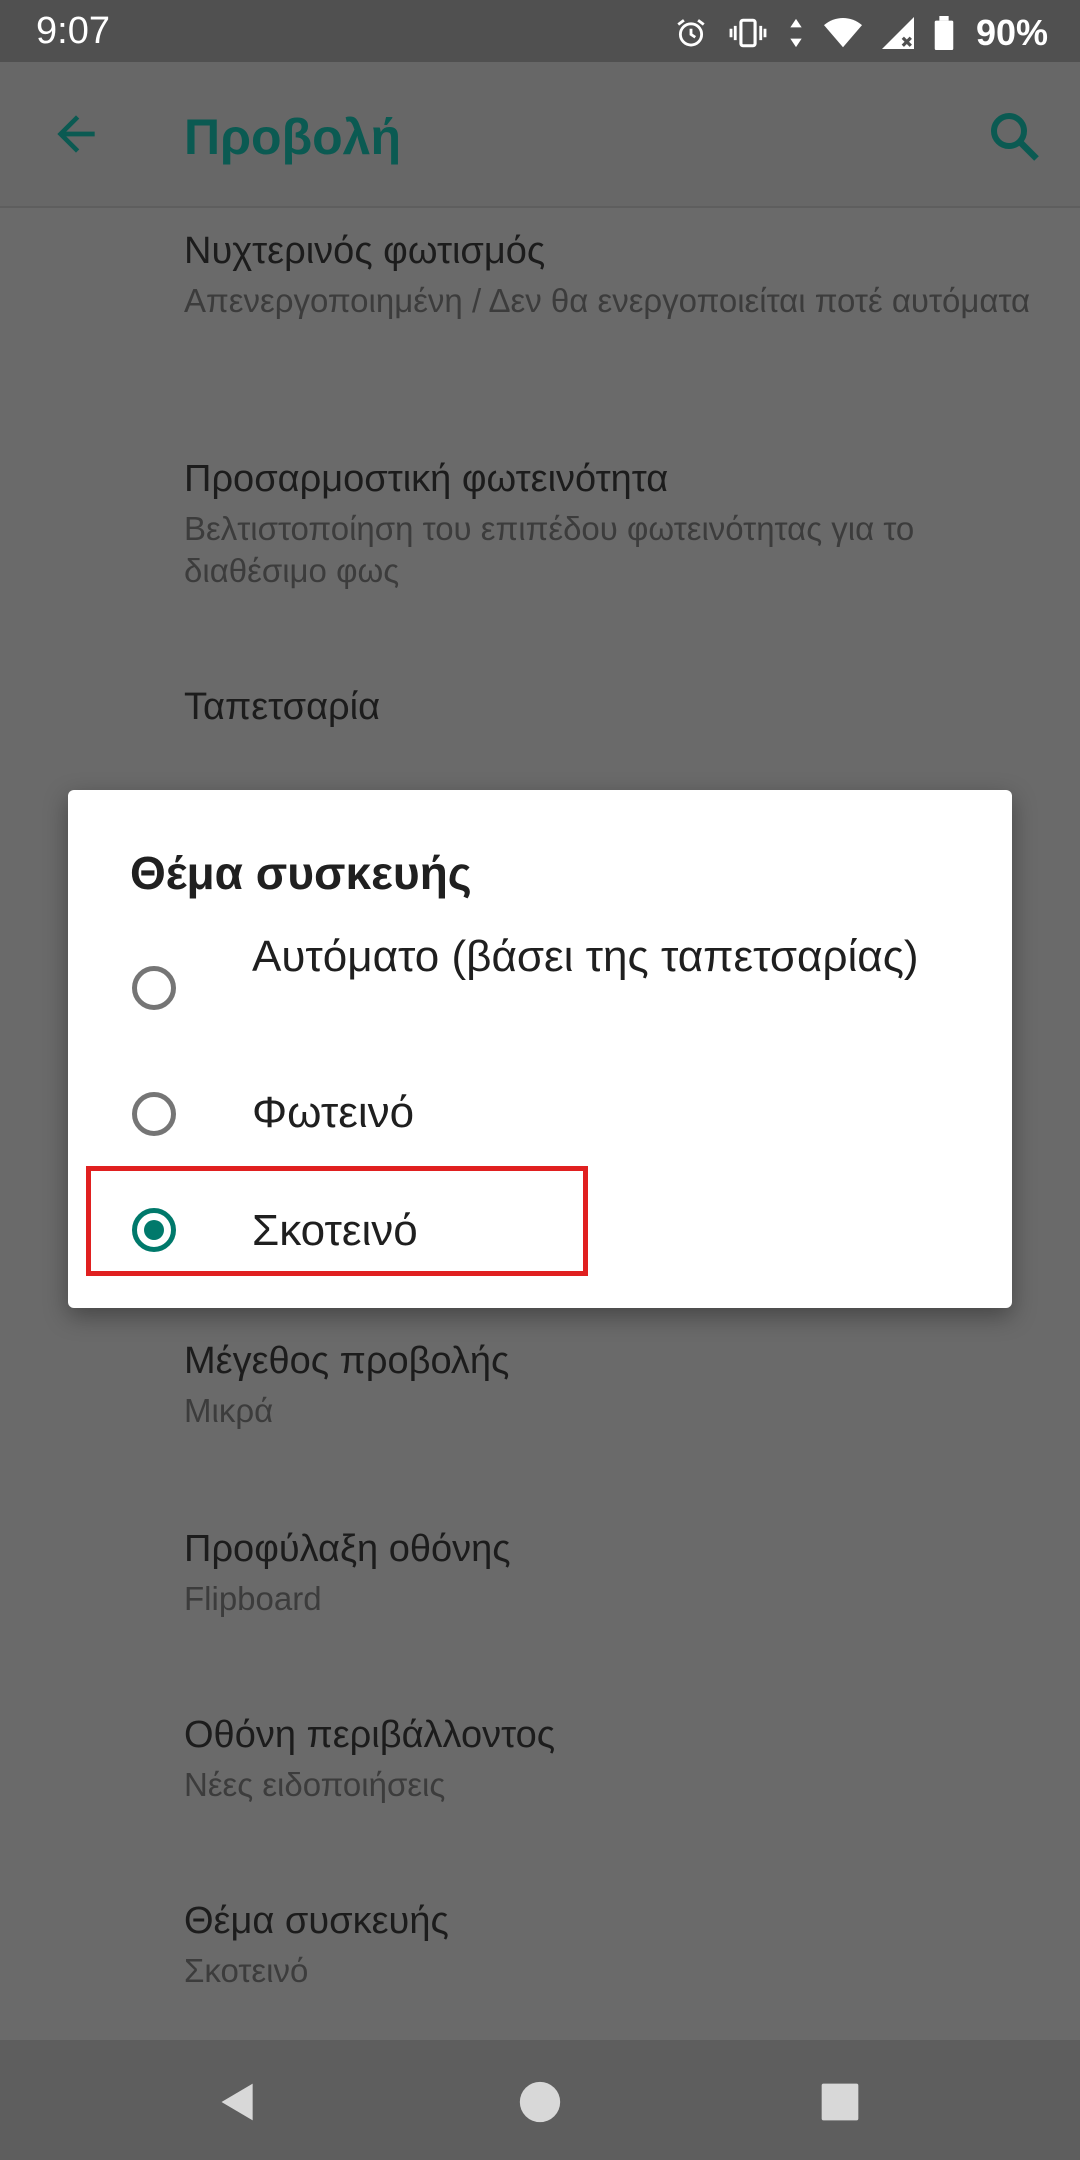 Image resolution: width=1080 pixels, height=2160 pixels. I want to click on status-time: 9:07, so click(73, 31).